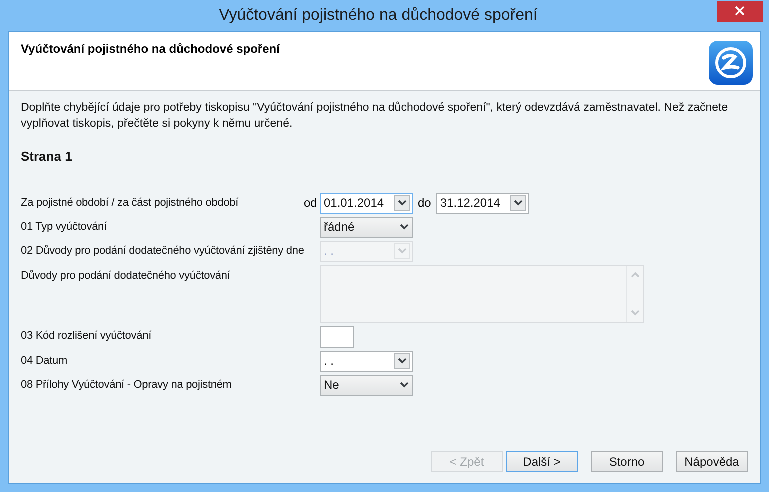 The image size is (769, 492). Describe the element at coordinates (130, 203) in the screenshot. I see `field-label: Za pojistné období / za část pojistného období` at that location.